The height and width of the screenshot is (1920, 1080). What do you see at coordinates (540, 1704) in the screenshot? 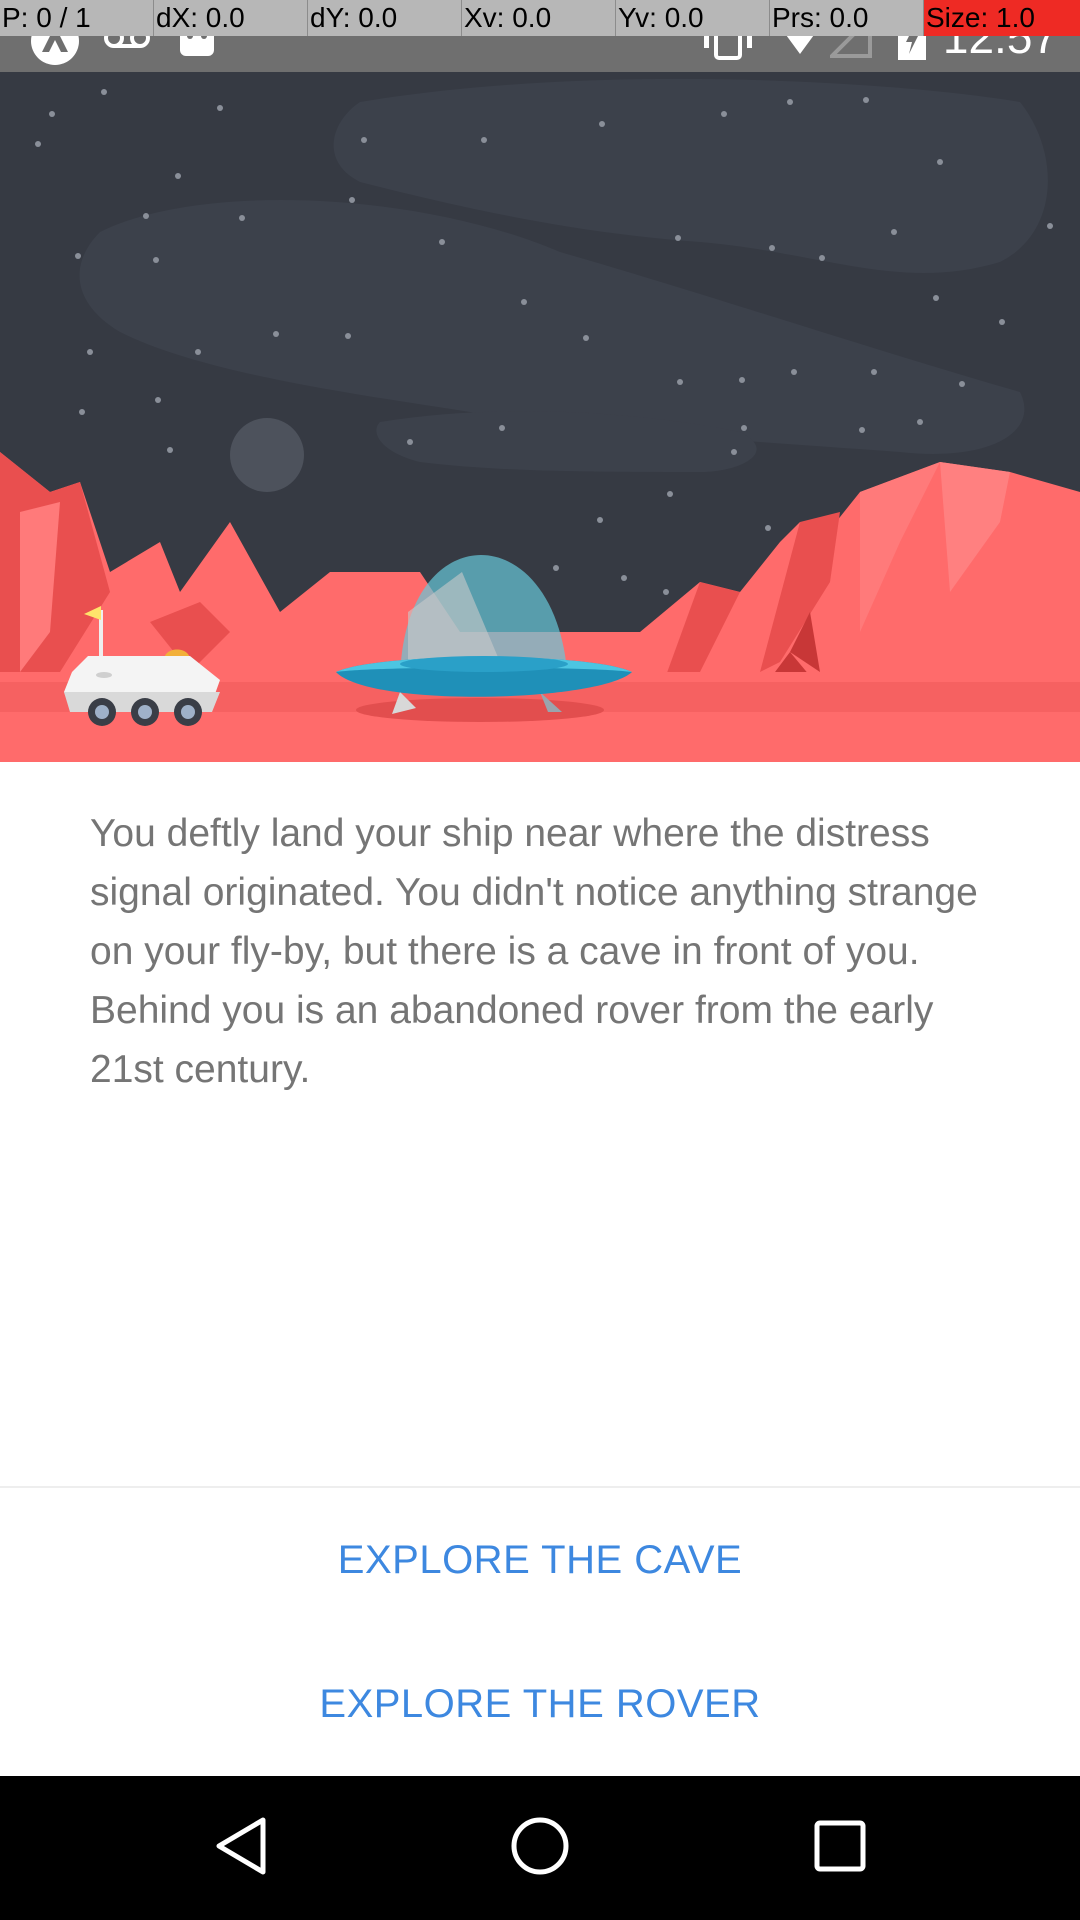
I see `explore-rover-button: EXPLORE THE ROVER` at bounding box center [540, 1704].